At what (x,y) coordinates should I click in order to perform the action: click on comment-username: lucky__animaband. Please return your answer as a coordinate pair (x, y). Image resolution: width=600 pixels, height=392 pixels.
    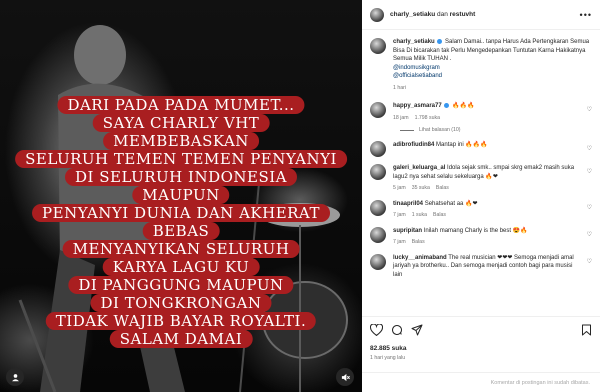
    Looking at the image, I should click on (420, 258).